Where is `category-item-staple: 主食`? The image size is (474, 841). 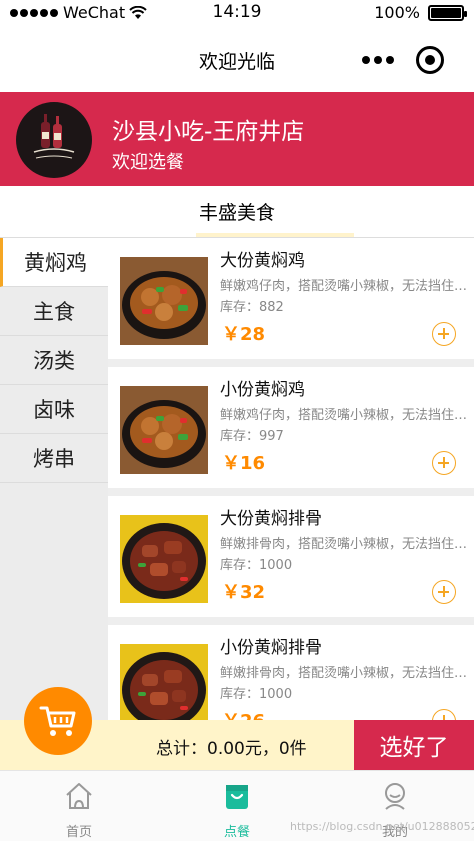 category-item-staple: 主食 is located at coordinates (54, 311).